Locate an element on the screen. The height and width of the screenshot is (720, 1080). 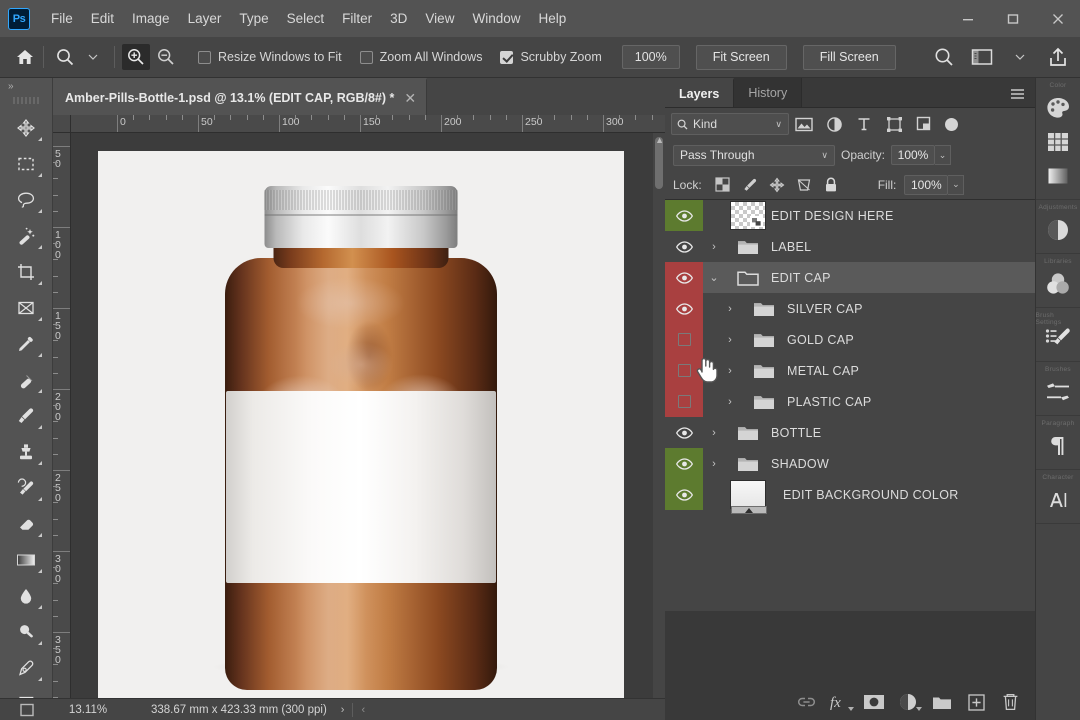
layer-row-gold-cap: › GOLD CAP is located at coordinates (850, 339).